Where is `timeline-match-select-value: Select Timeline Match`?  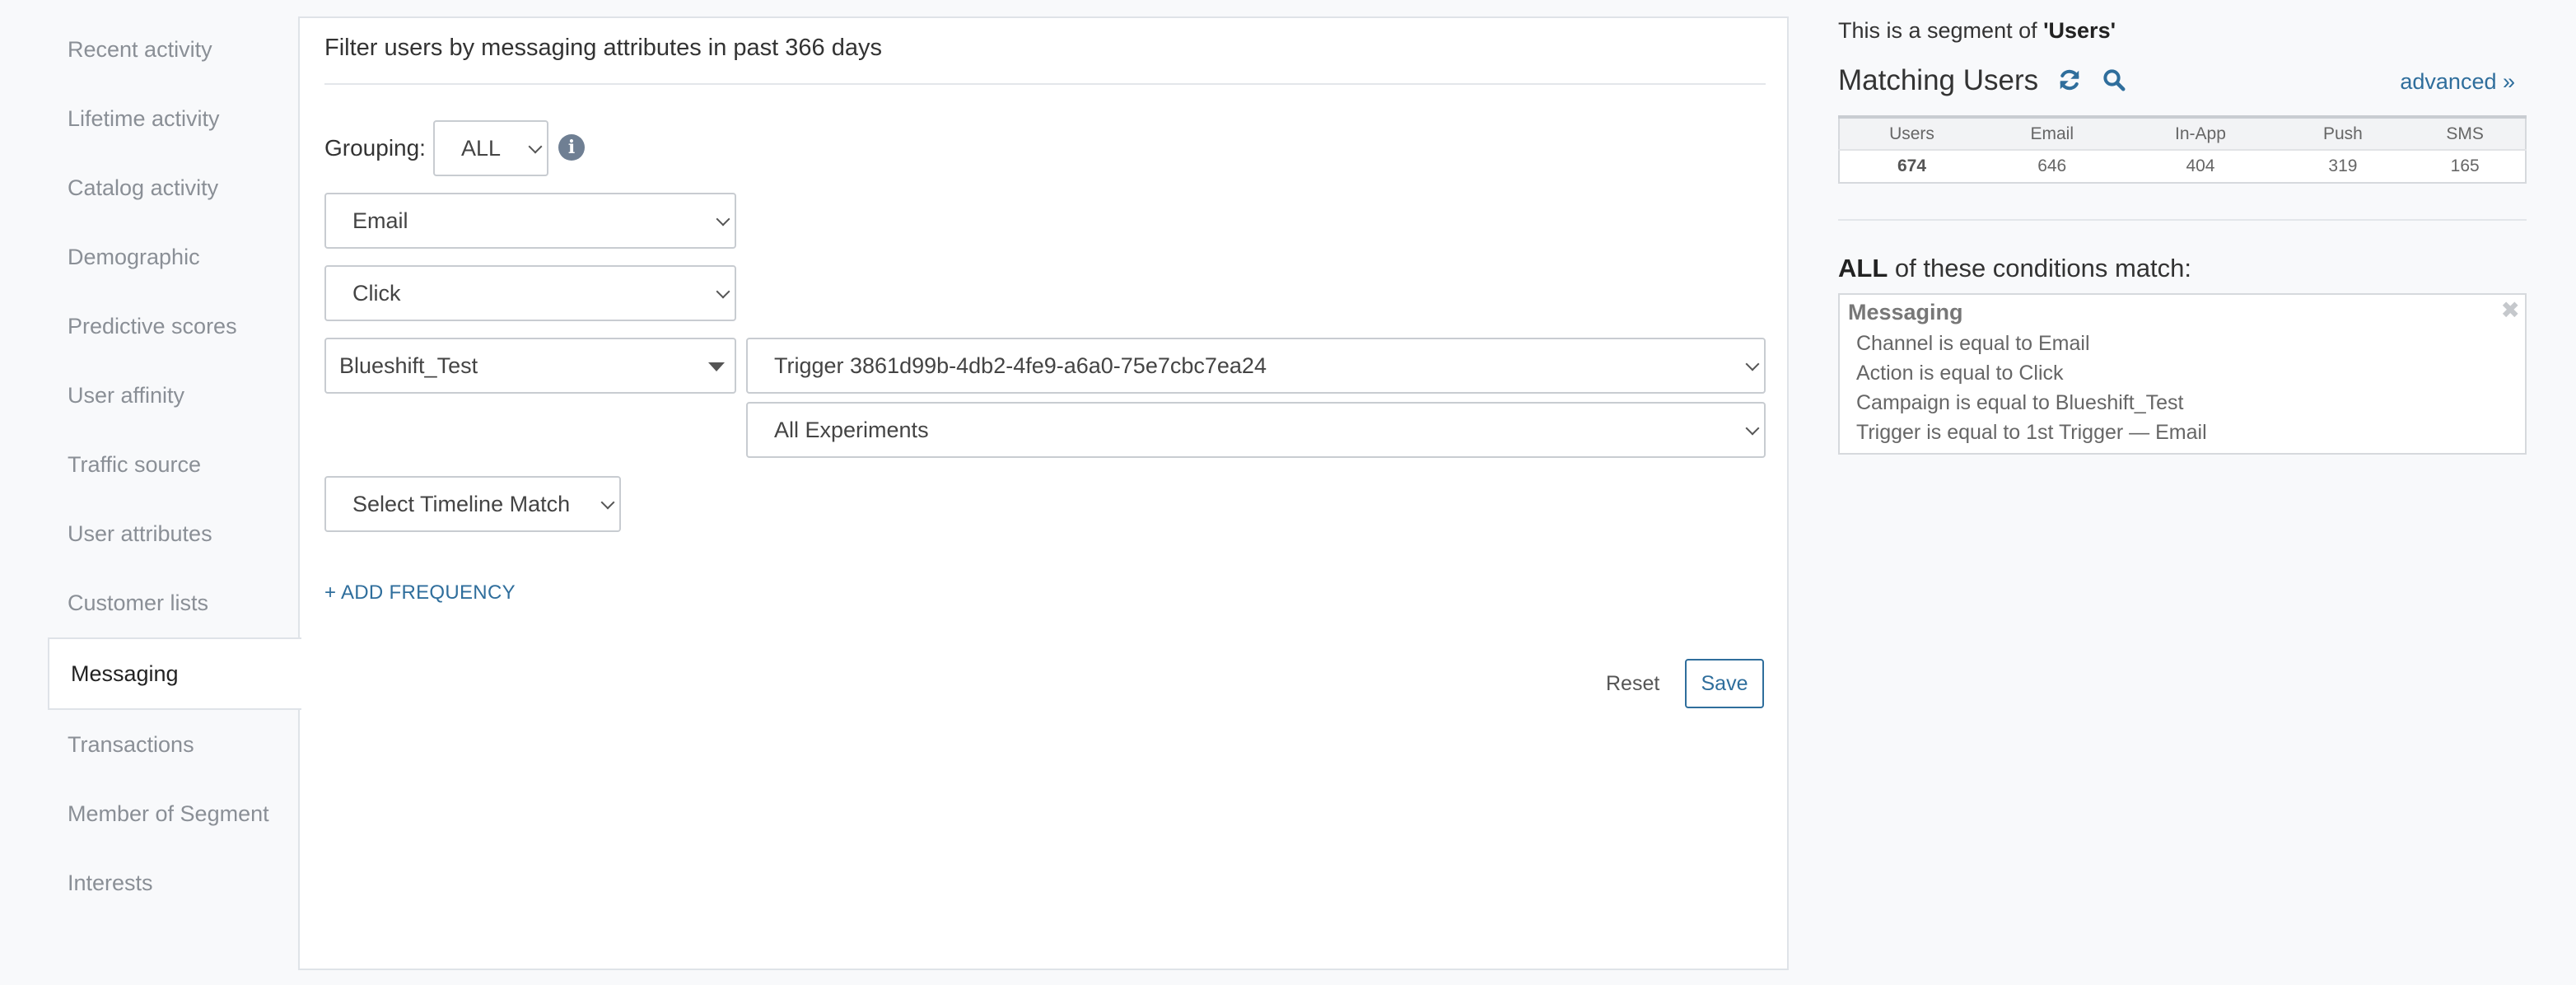
timeline-match-select-value: Select Timeline Match is located at coordinates (461, 504).